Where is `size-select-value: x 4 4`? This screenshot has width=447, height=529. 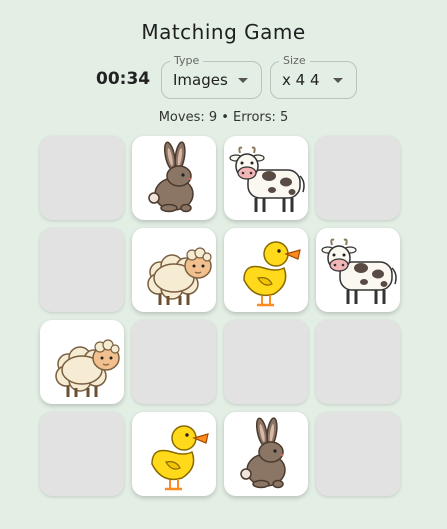 size-select-value: x 4 4 is located at coordinates (301, 80).